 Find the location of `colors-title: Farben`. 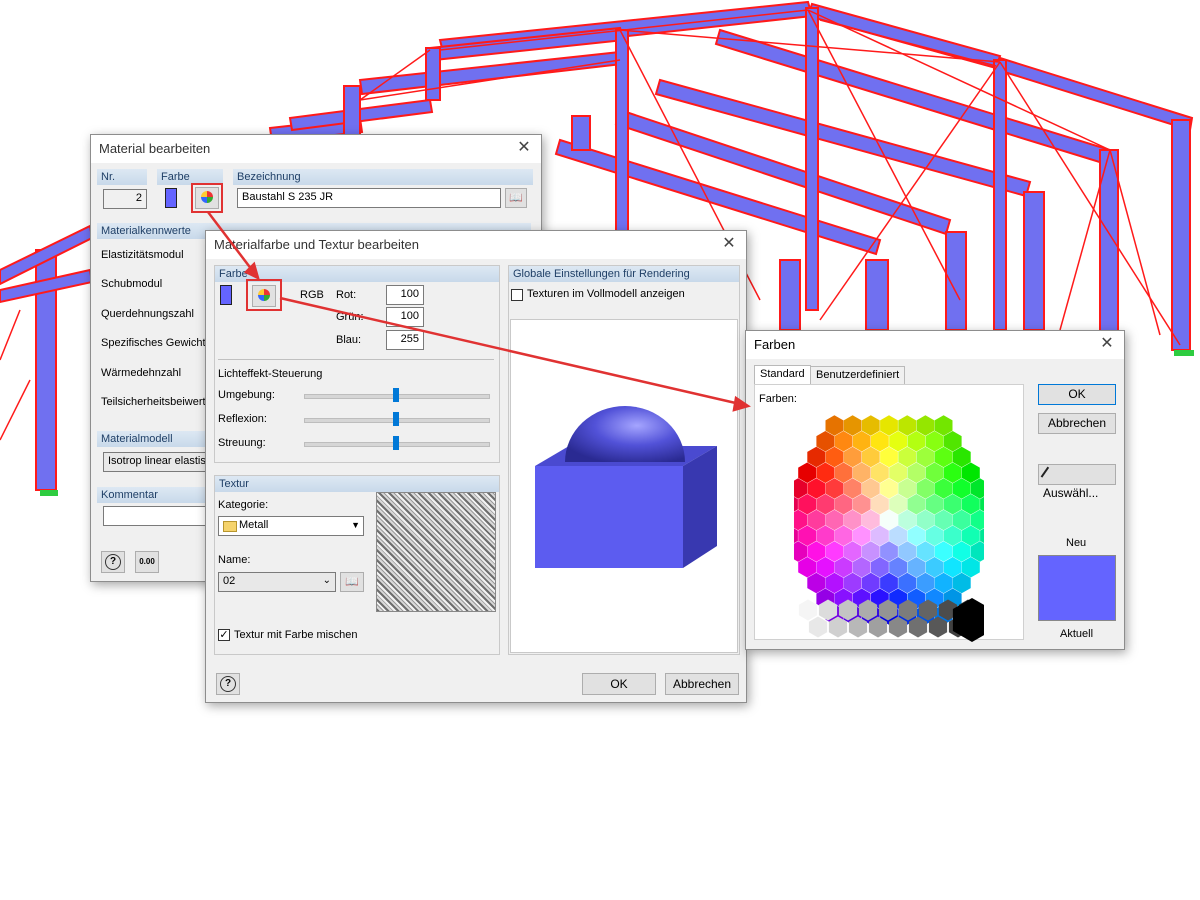

colors-title: Farben is located at coordinates (775, 344).